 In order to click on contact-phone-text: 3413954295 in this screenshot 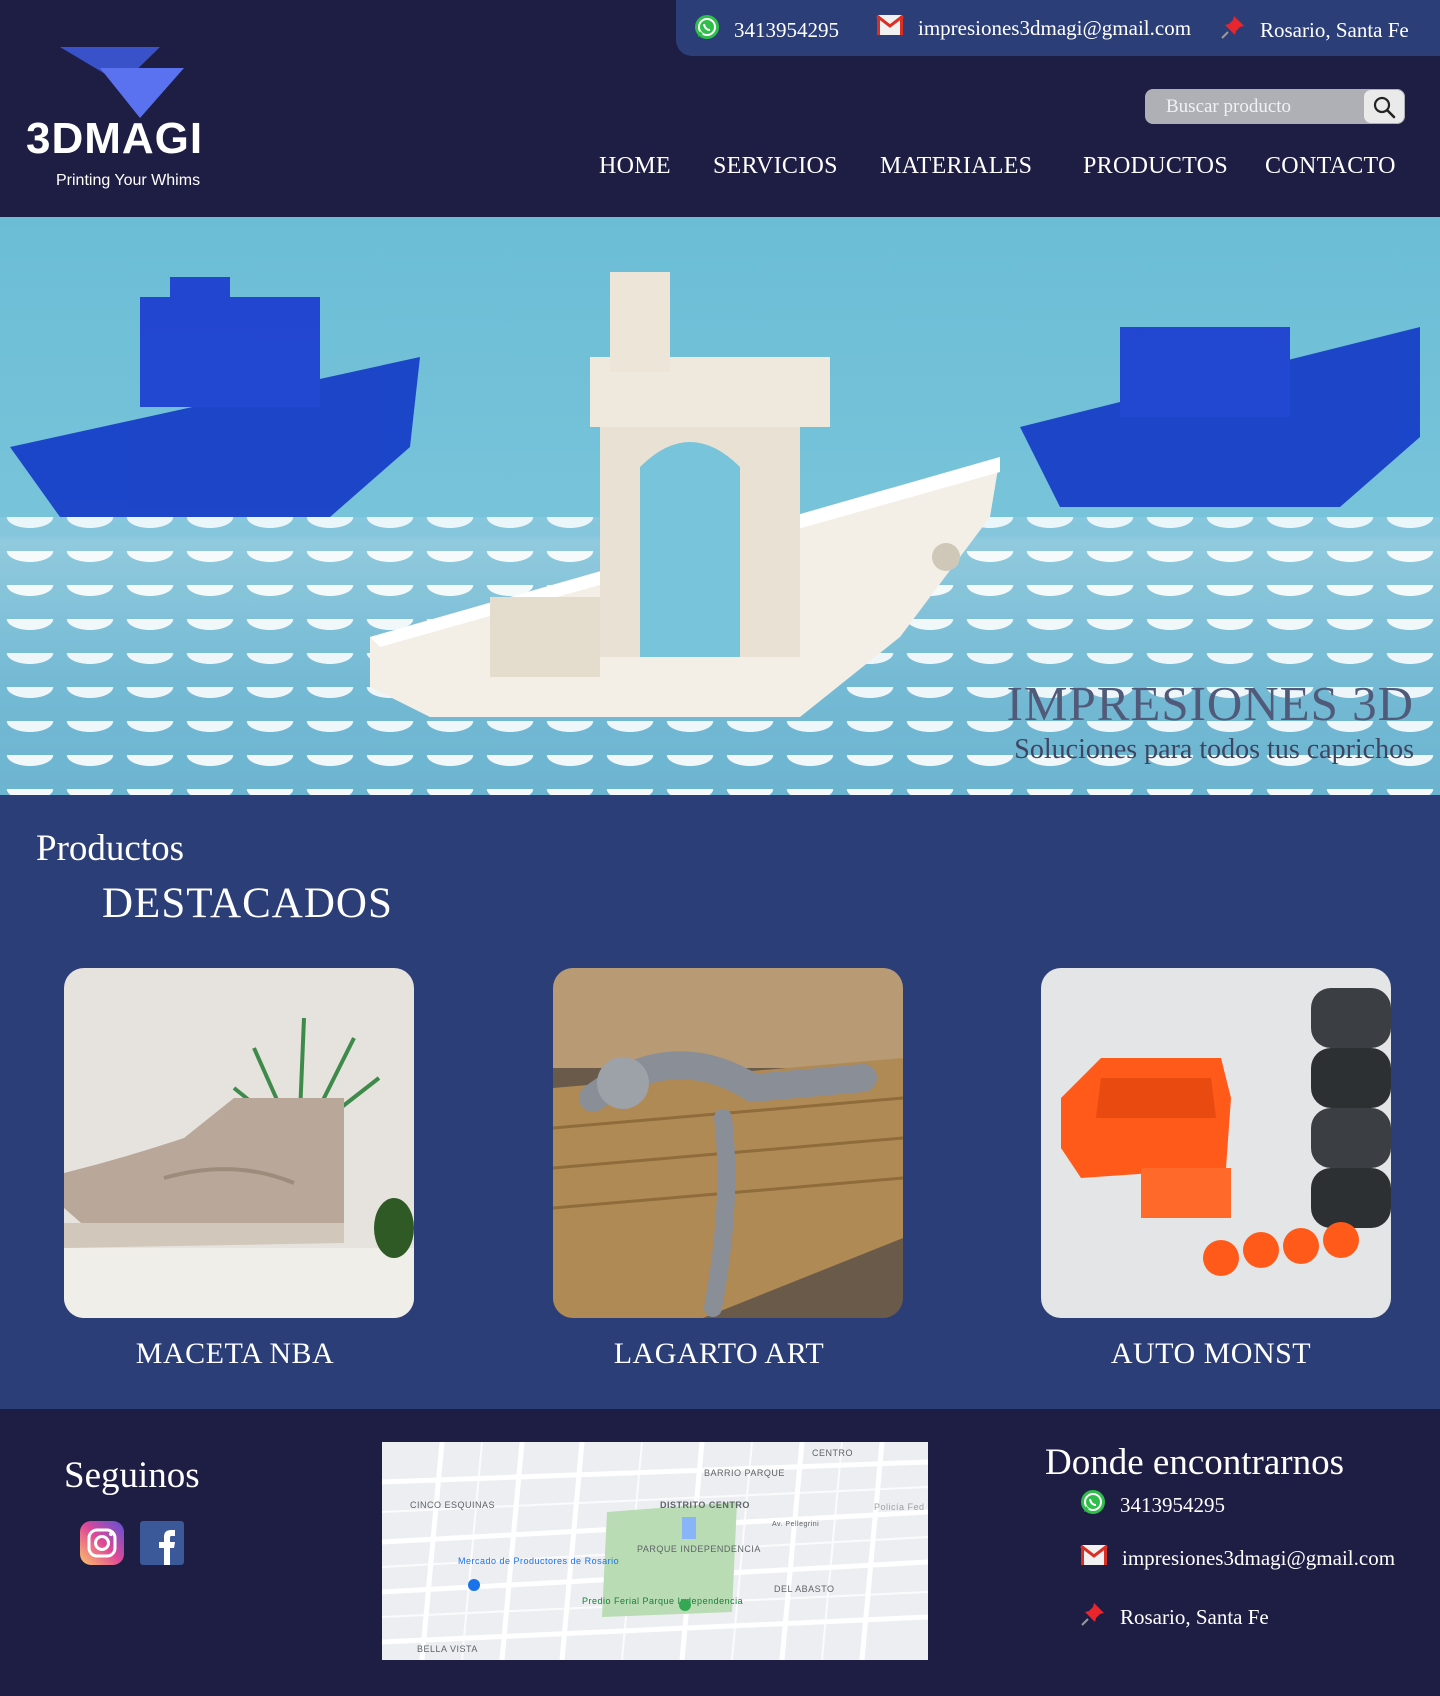, I will do `click(786, 29)`.